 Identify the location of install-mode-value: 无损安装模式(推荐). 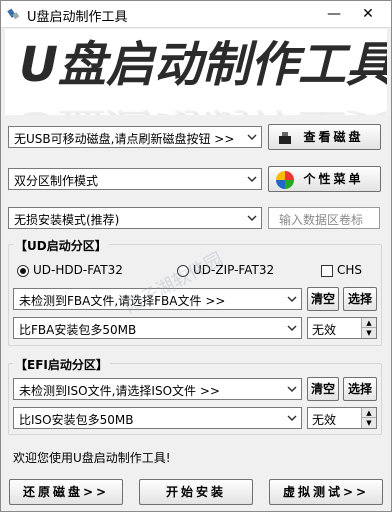
(67, 220).